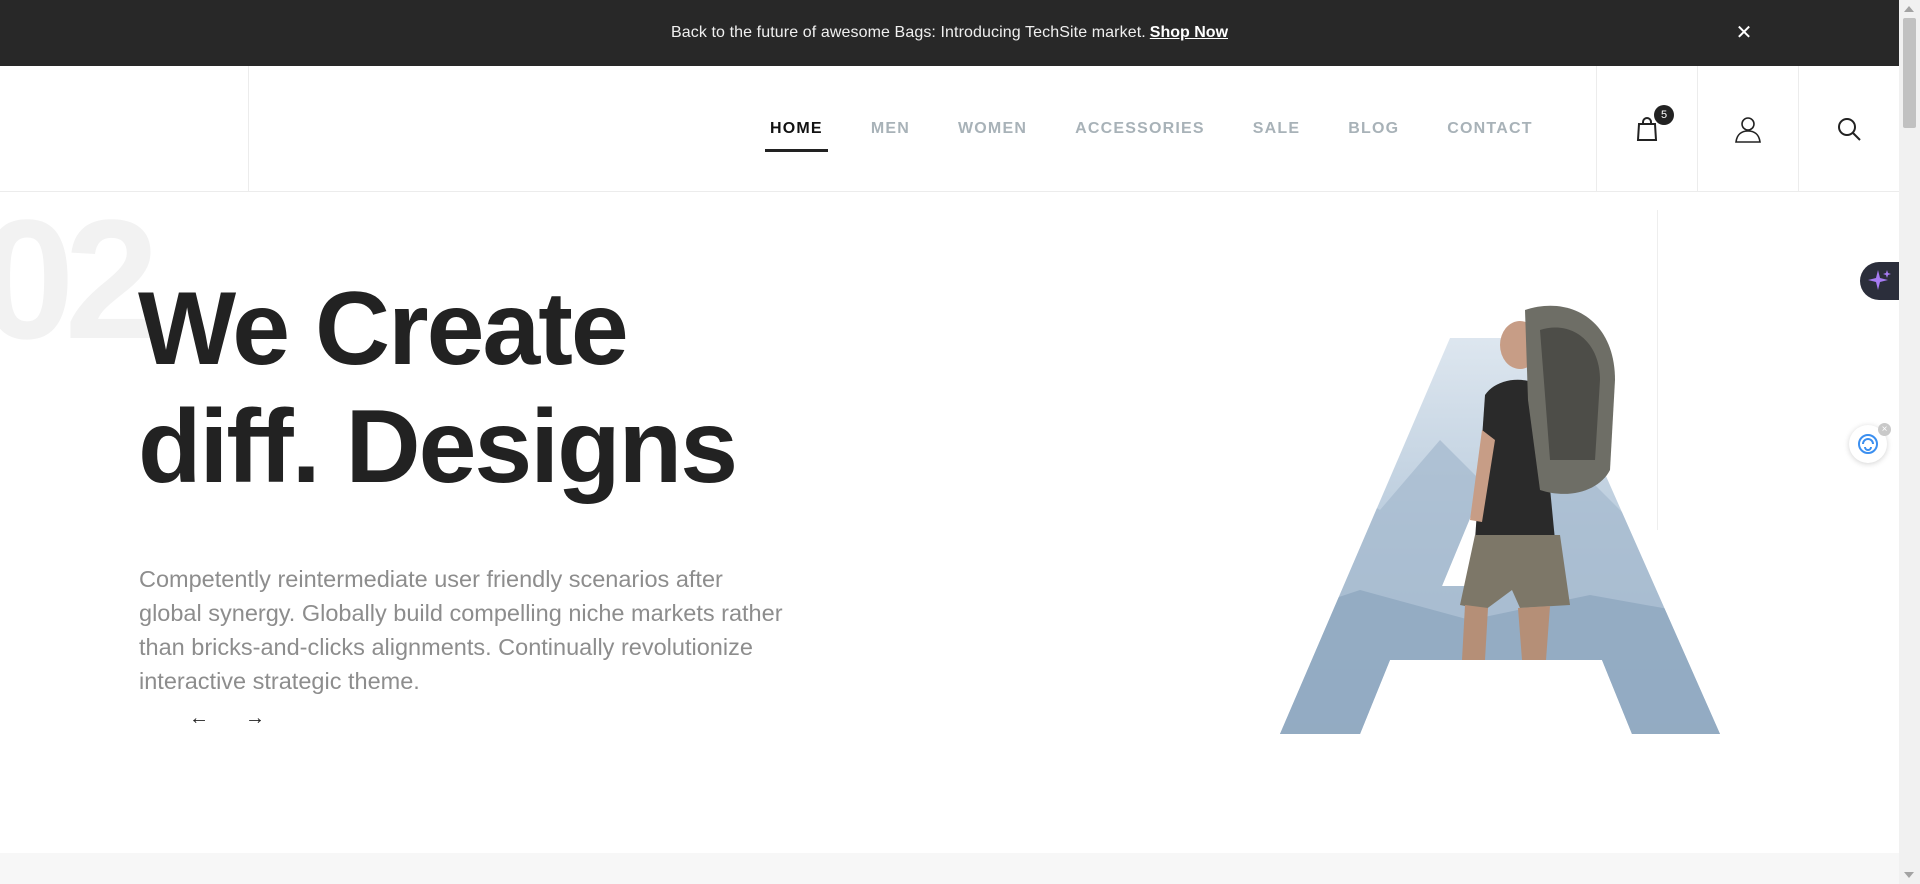 This screenshot has width=1920, height=884. I want to click on arrow-left-icon: ←, so click(199, 717).